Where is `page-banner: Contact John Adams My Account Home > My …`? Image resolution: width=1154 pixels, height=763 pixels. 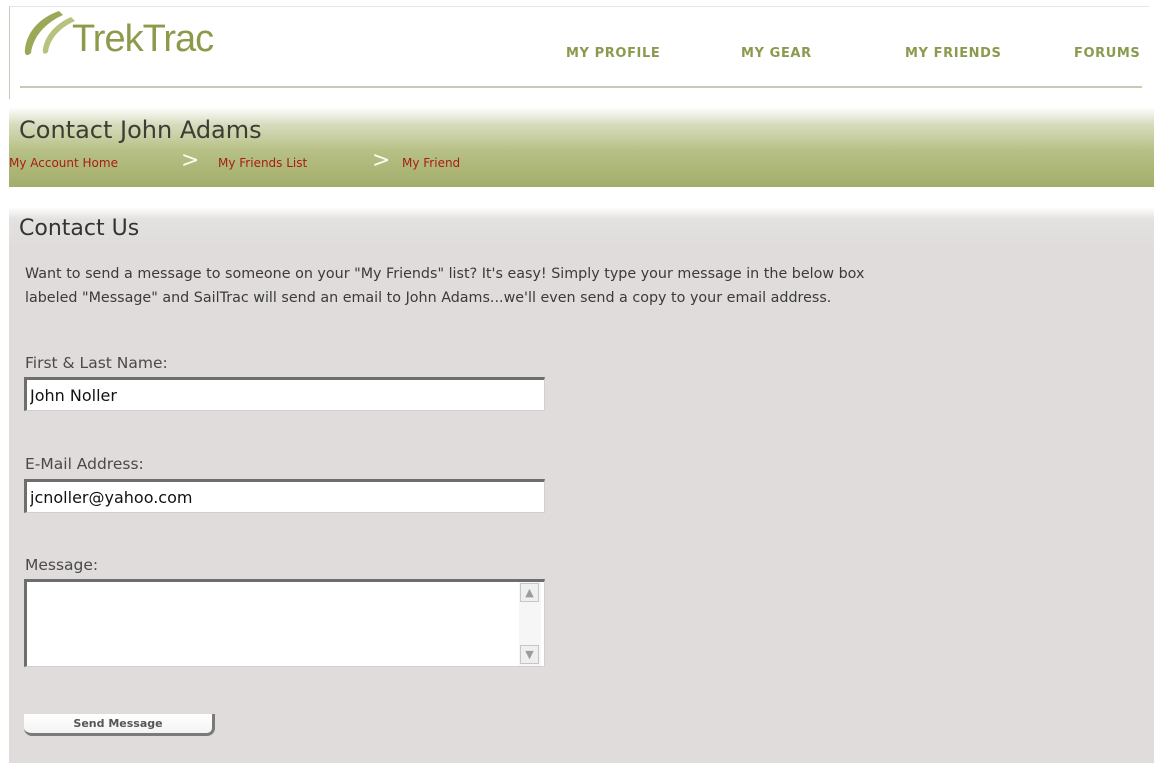 page-banner: Contact John Adams My Account Home > My … is located at coordinates (581, 147).